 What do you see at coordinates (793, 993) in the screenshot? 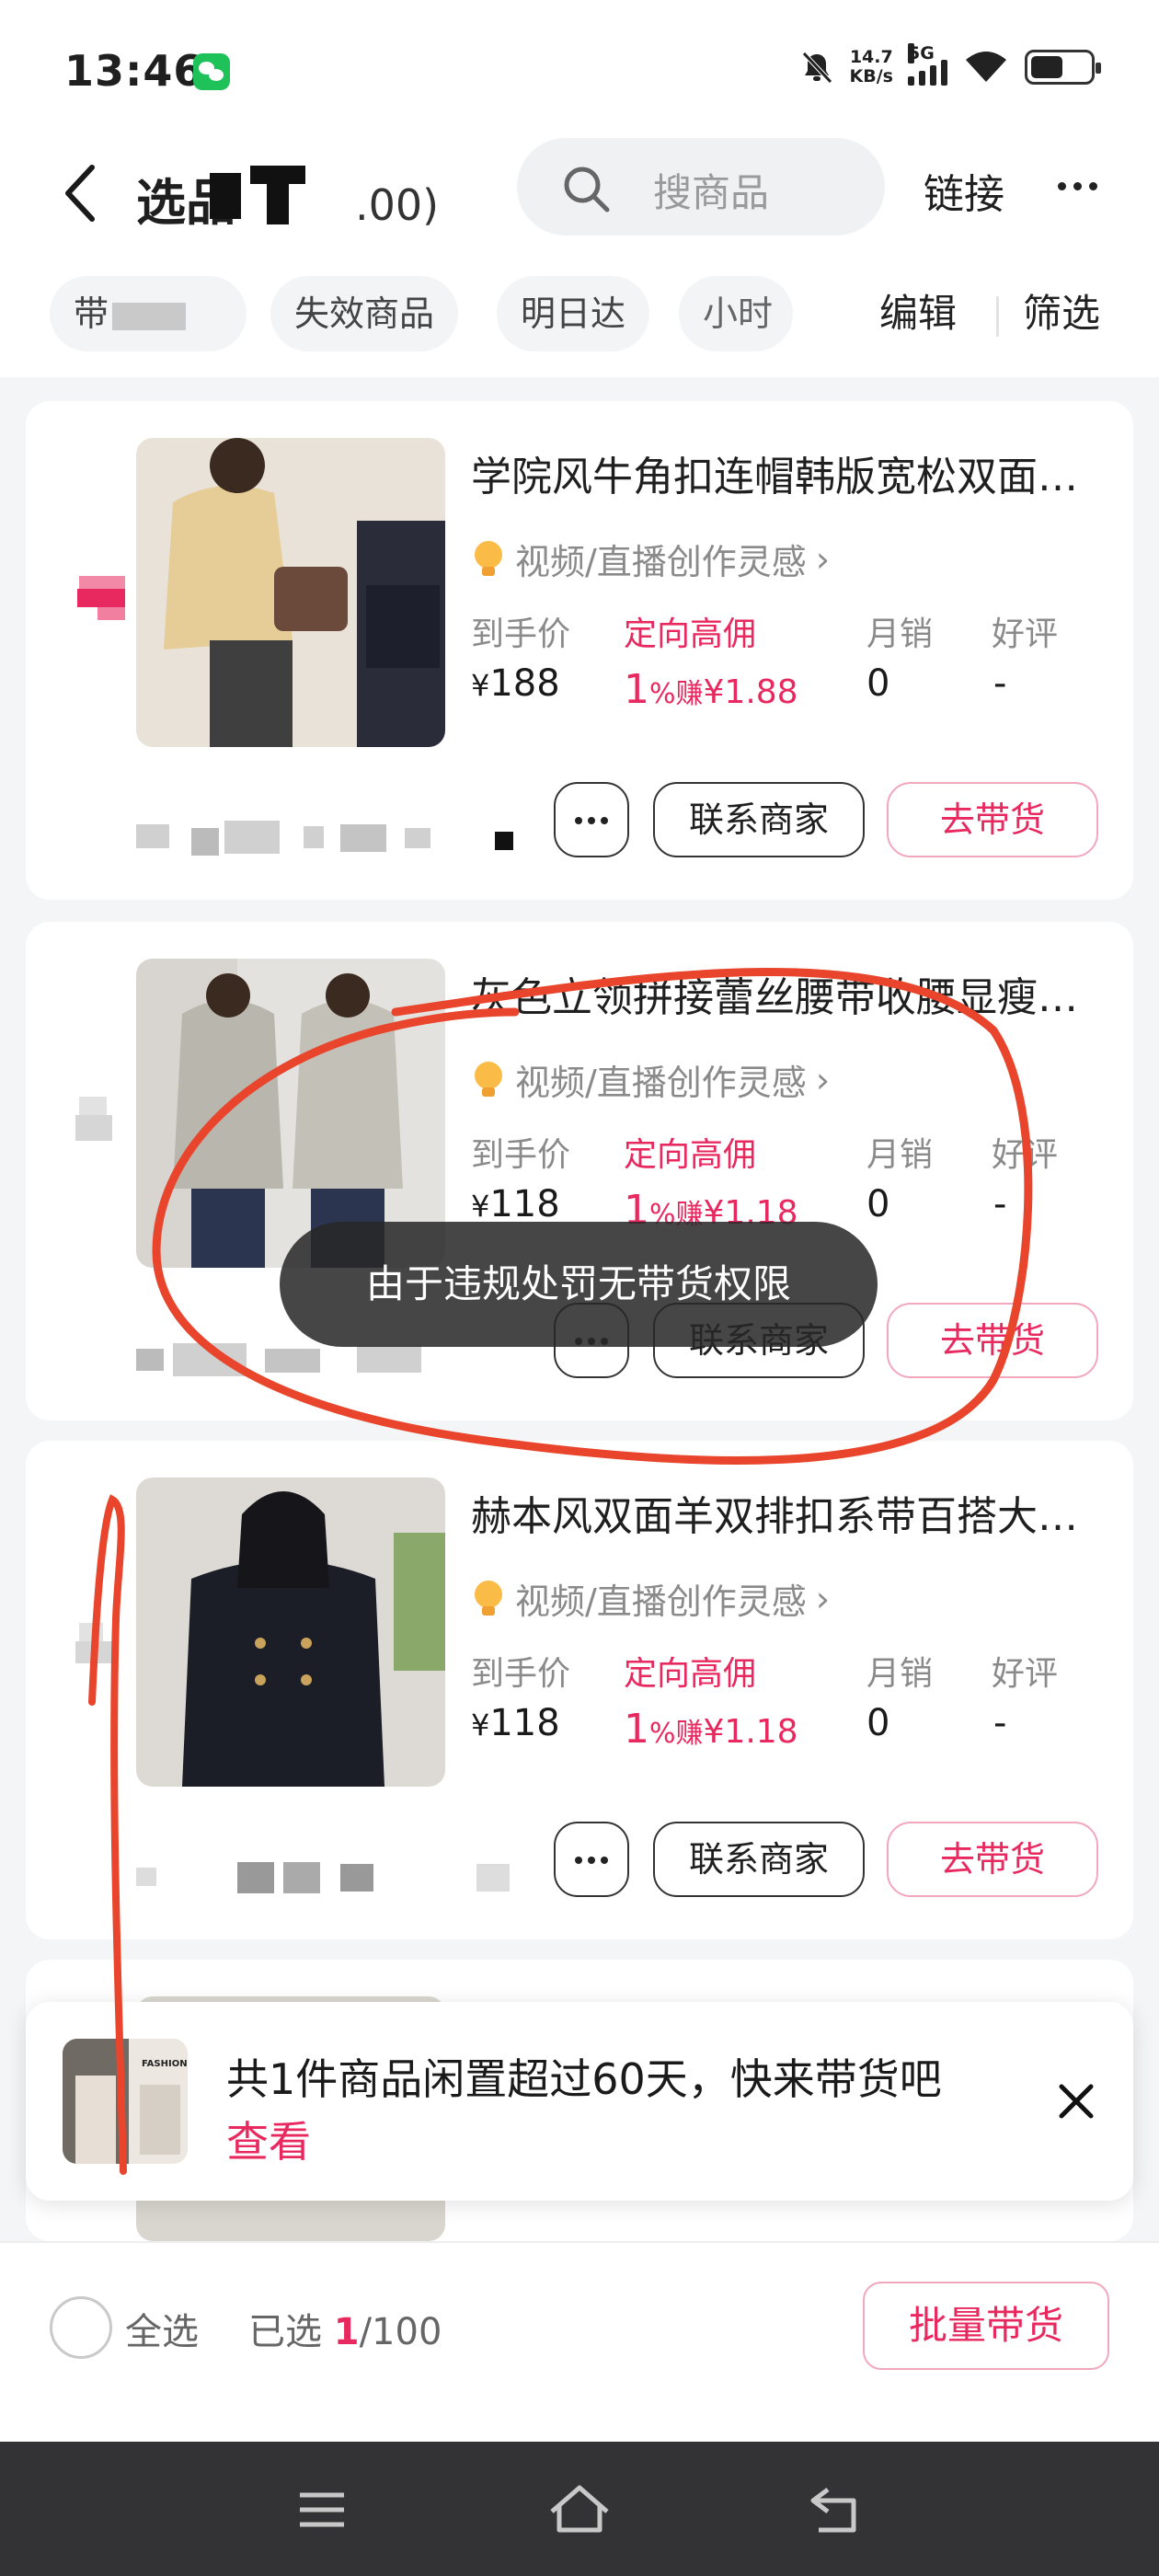
I see `product-title: 灰色立领拼接蕾丝腰带收腰显瘦毛呢外套` at bounding box center [793, 993].